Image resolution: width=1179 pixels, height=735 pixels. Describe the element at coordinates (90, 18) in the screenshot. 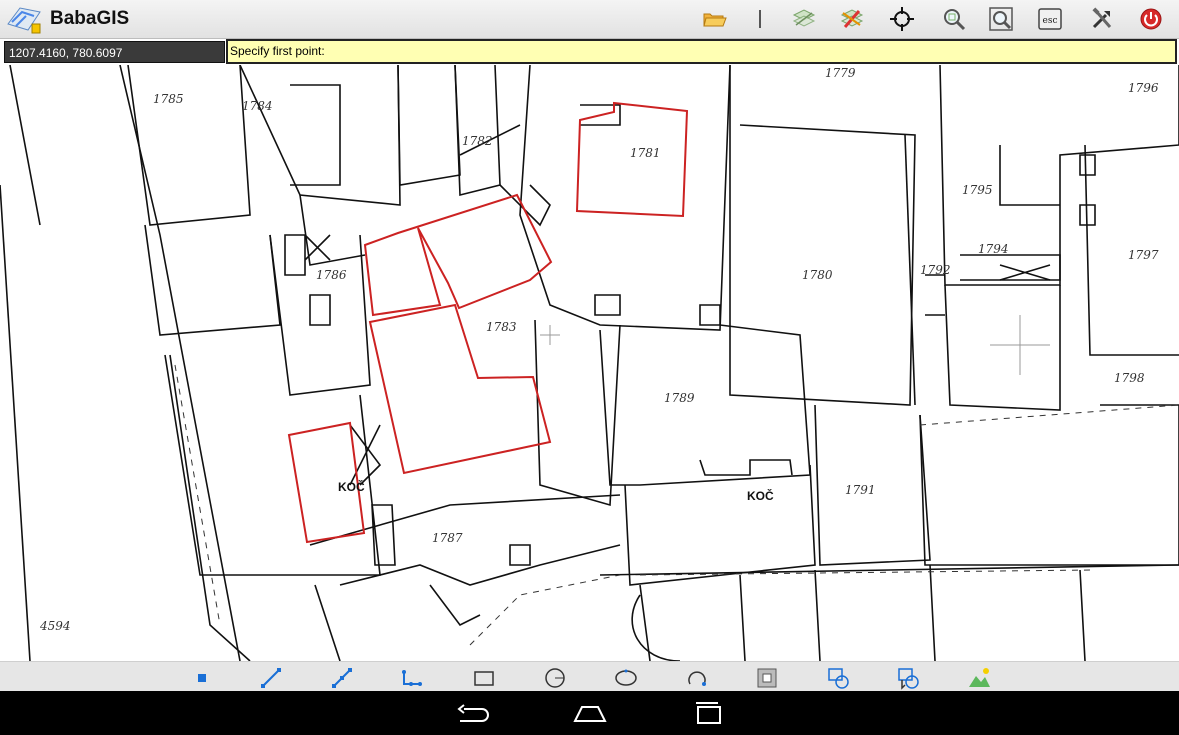

I see `app-title: BabaGIS` at that location.